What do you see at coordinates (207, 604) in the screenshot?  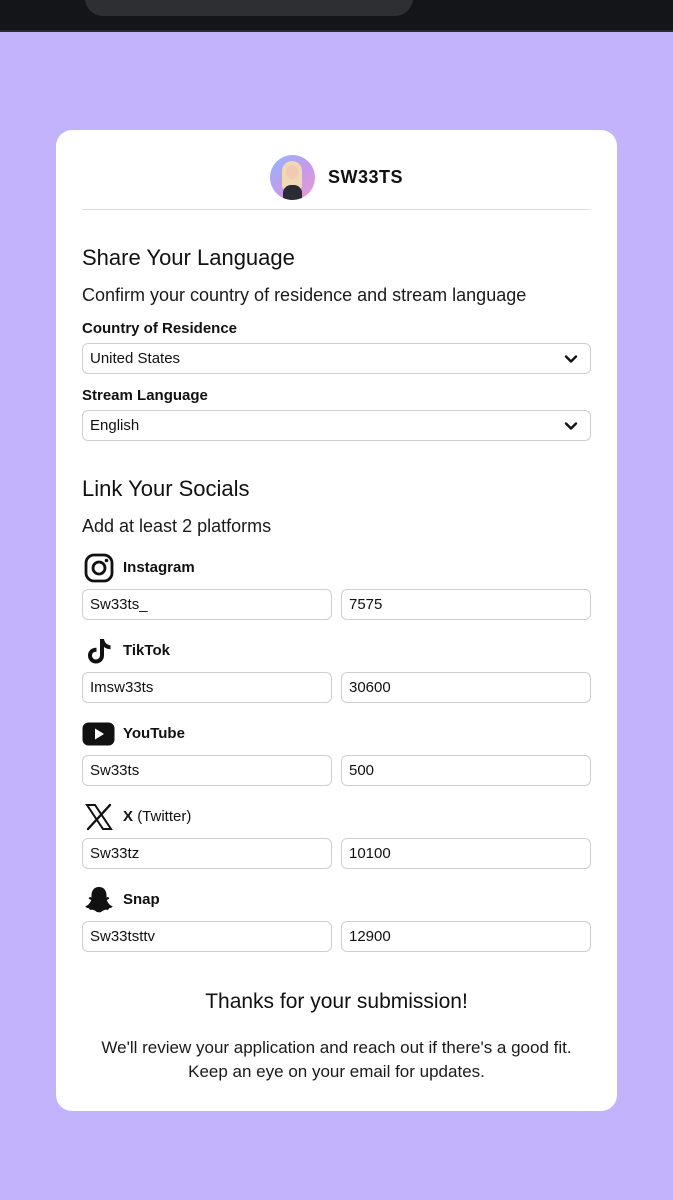 I see `instagram-handle-input: Sw33ts_` at bounding box center [207, 604].